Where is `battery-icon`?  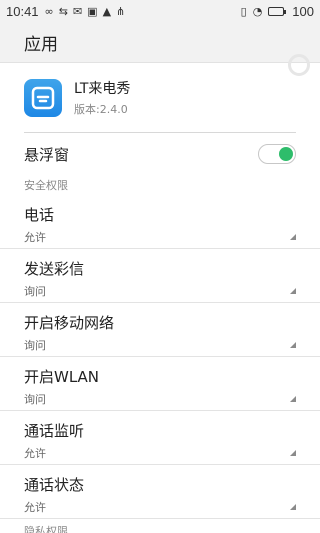
battery-icon is located at coordinates (277, 11).